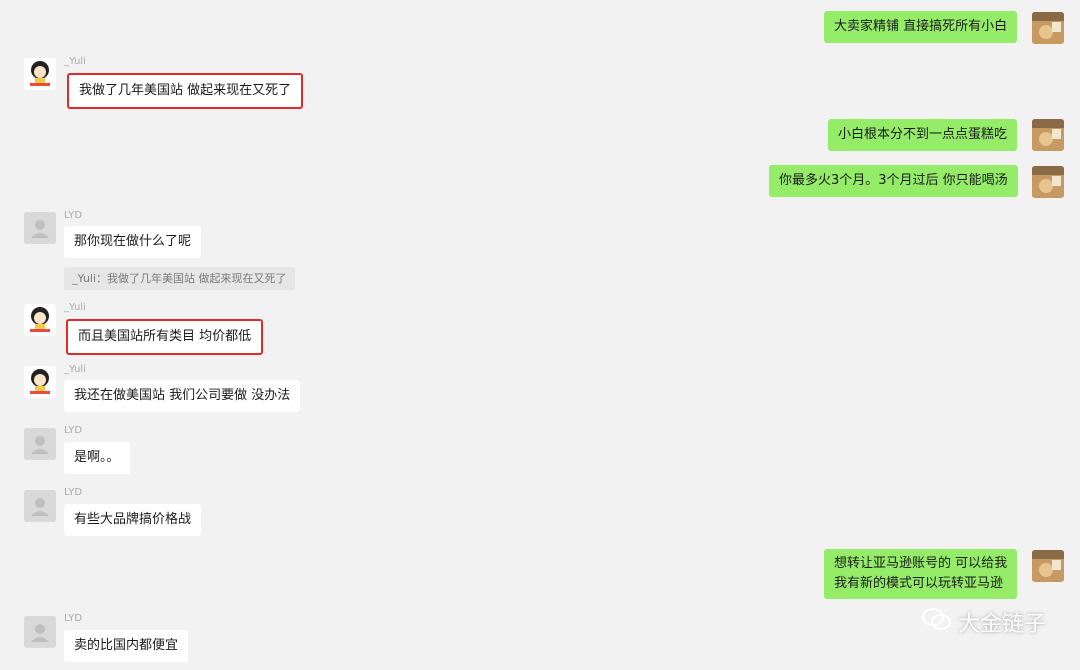 The width and height of the screenshot is (1080, 670). I want to click on quoted-message: _Yuli：我做了几年美国站 做起来现在又死了, so click(179, 278).